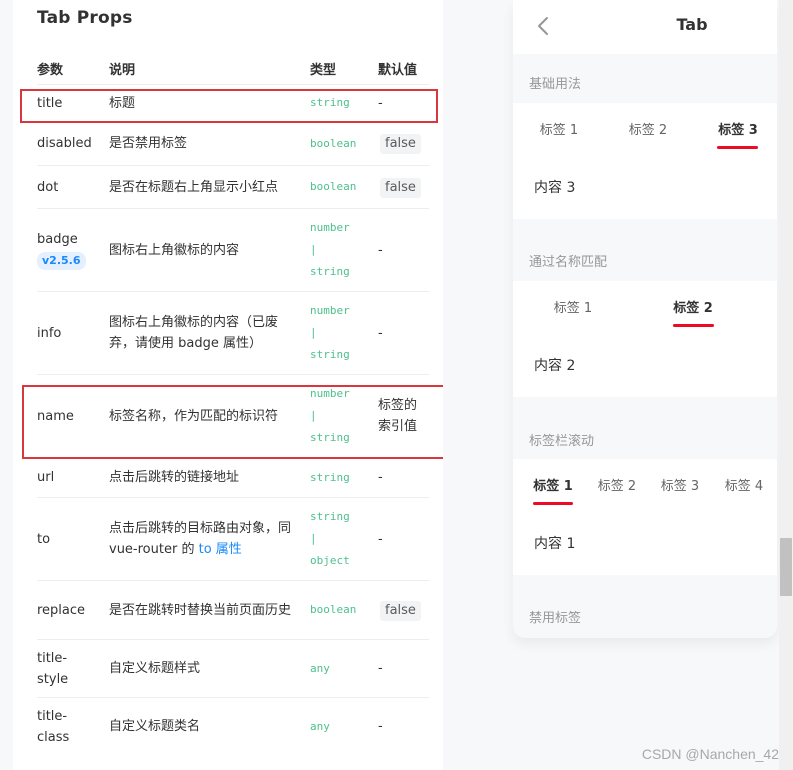 The height and width of the screenshot is (770, 793). What do you see at coordinates (645, 27) in the screenshot?
I see `nav-bar: Tab` at bounding box center [645, 27].